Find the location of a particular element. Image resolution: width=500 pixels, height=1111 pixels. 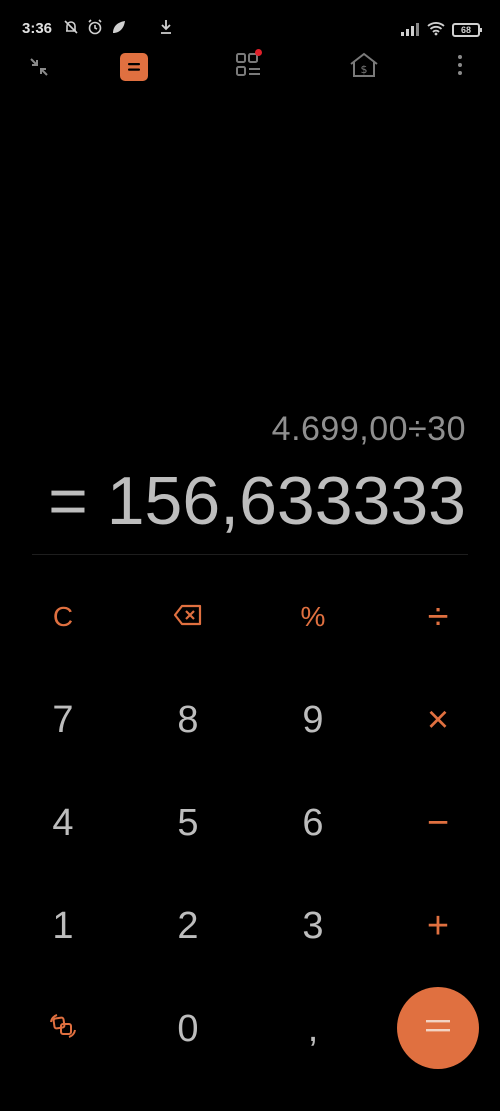

calculator-mode-button is located at coordinates (134, 67).